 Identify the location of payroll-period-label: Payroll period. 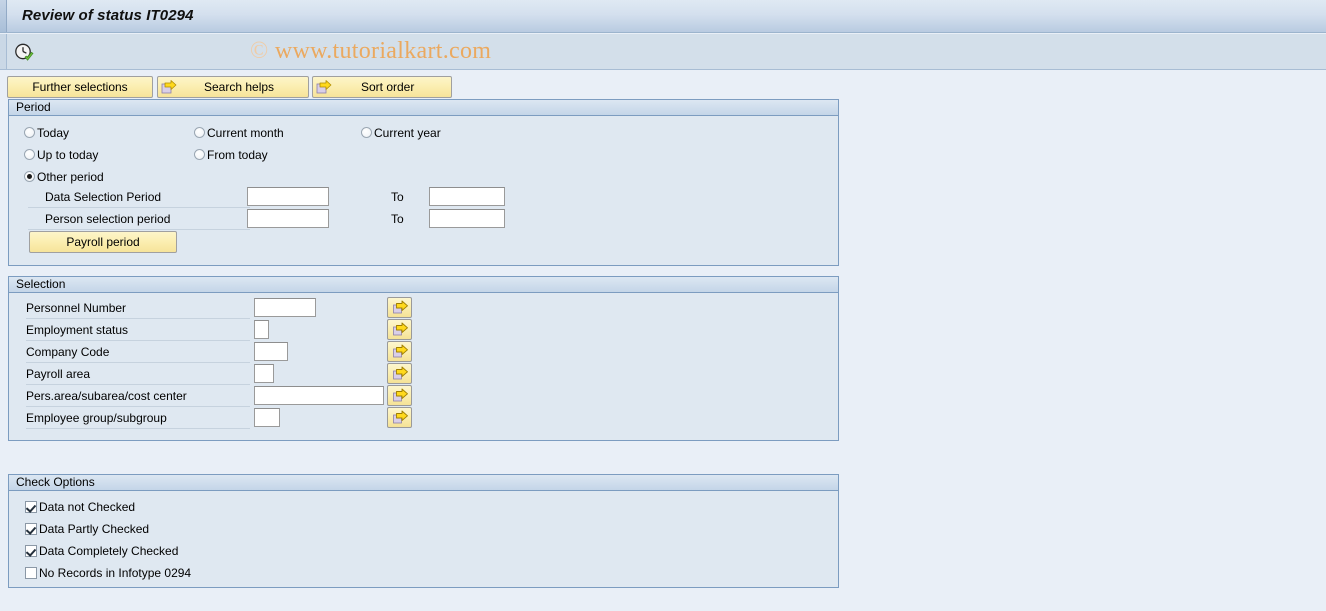
(103, 242).